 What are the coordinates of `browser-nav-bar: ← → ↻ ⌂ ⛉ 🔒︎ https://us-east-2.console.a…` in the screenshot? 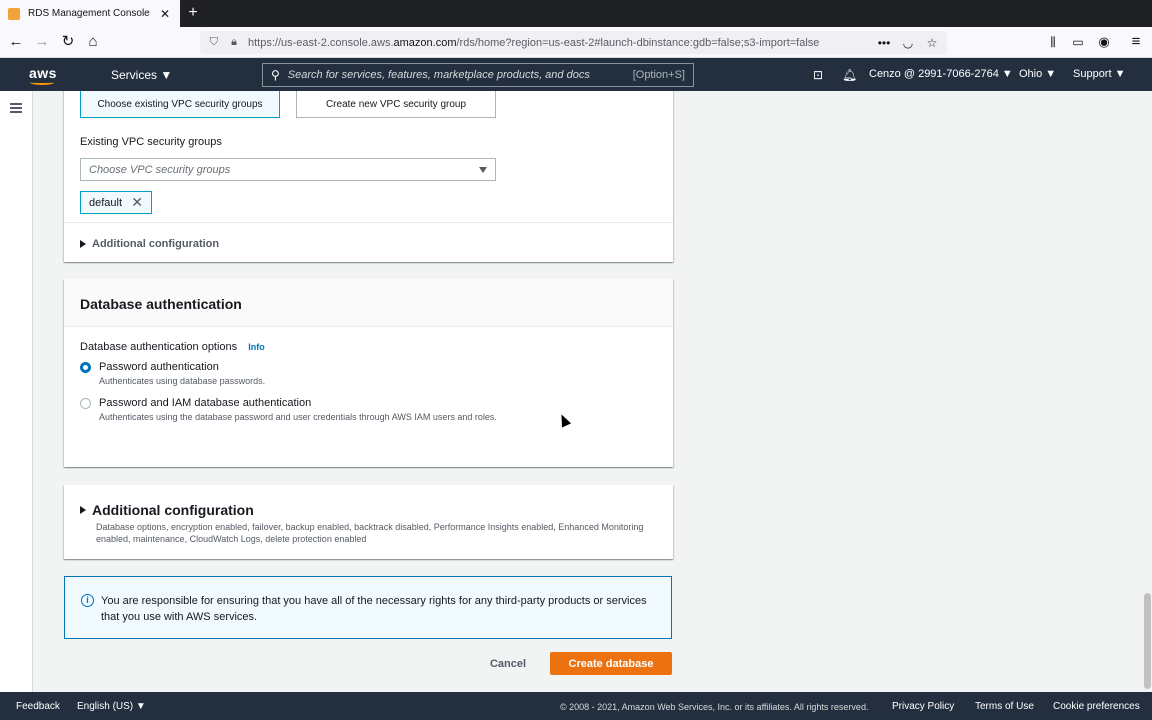 It's located at (576, 42).